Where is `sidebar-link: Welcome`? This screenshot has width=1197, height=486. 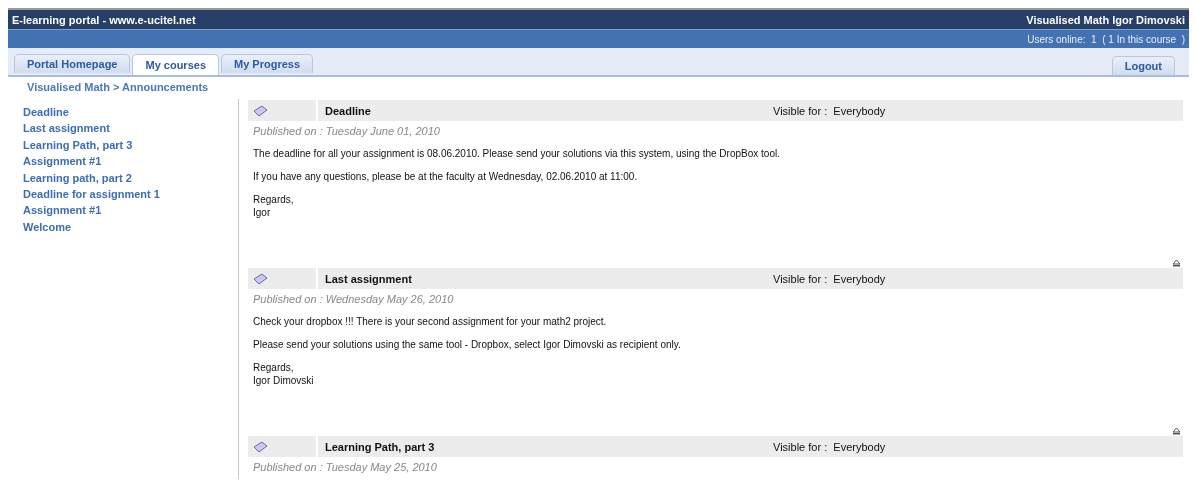 sidebar-link: Welcome is located at coordinates (47, 227).